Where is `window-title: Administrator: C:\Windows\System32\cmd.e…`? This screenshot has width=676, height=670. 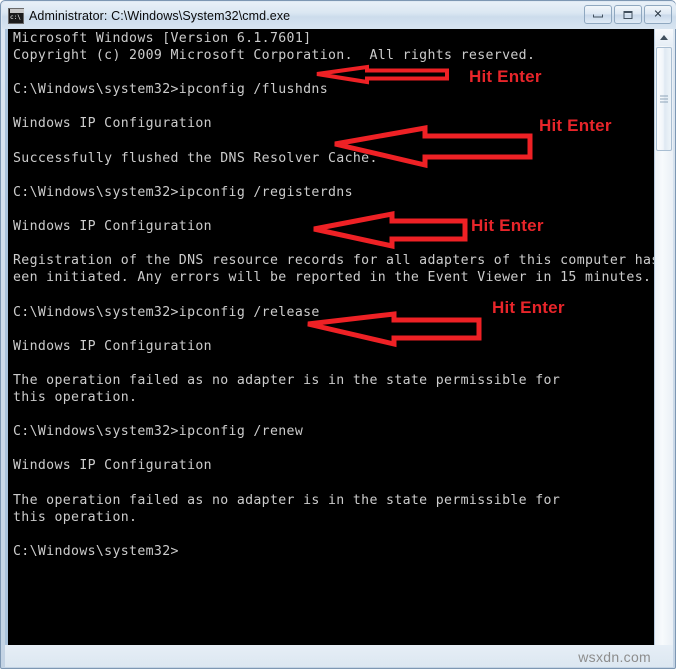
window-title: Administrator: C:\Windows\System32\cmd.e… is located at coordinates (160, 15).